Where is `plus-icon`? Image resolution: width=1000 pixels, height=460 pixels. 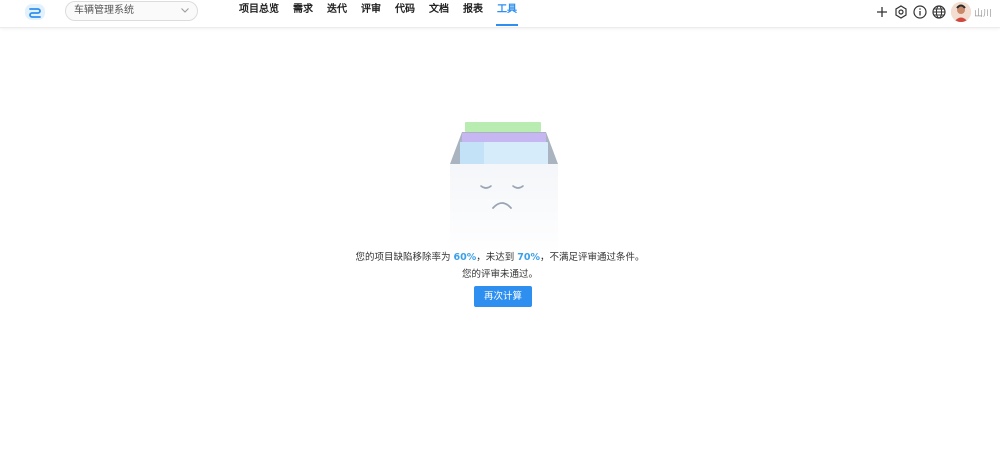
plus-icon is located at coordinates (882, 12).